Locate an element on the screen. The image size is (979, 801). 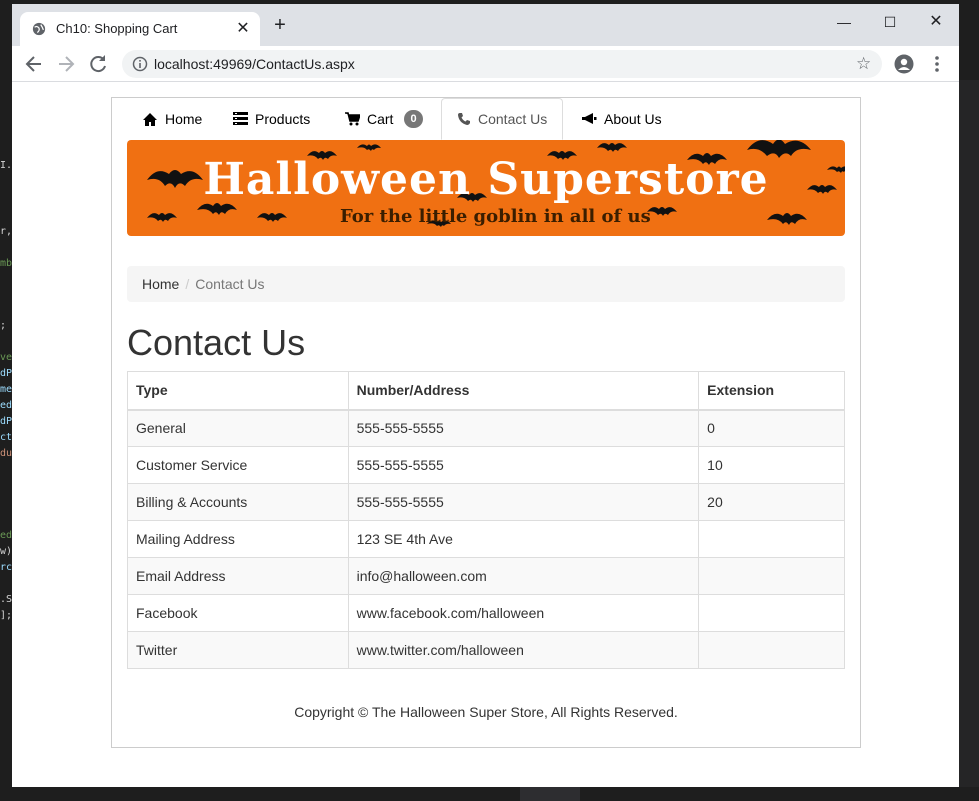
nav-item-contact-us: Contact Us is located at coordinates (502, 119).